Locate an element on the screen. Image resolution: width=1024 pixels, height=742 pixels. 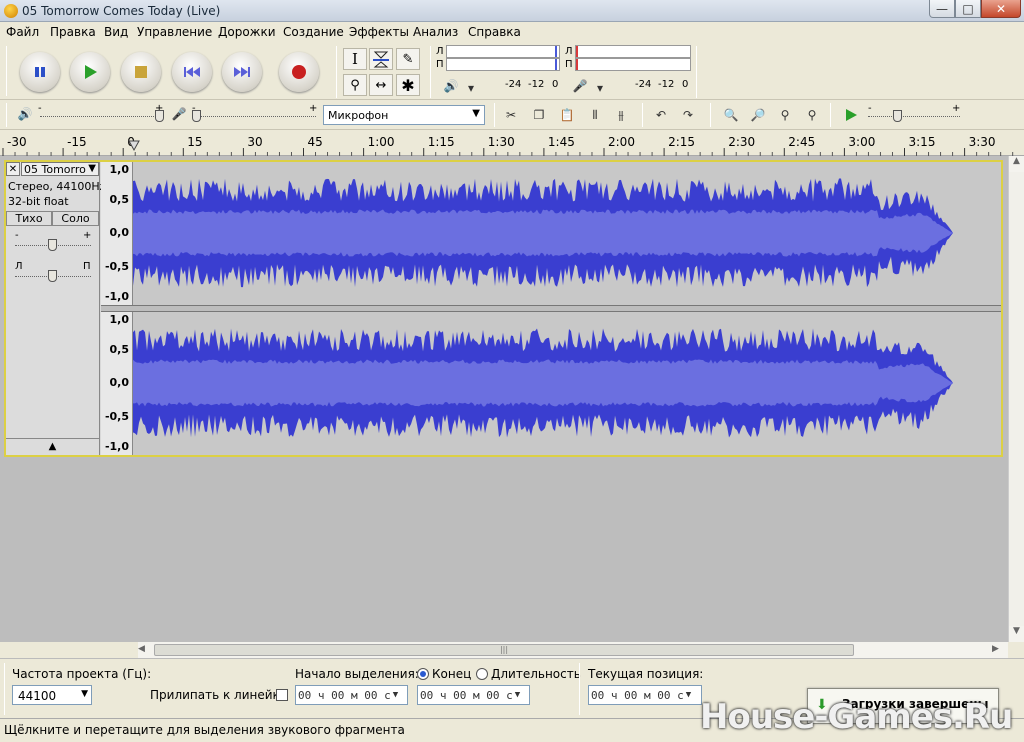
zoom-tool: ⚲ is located at coordinates (355, 85).